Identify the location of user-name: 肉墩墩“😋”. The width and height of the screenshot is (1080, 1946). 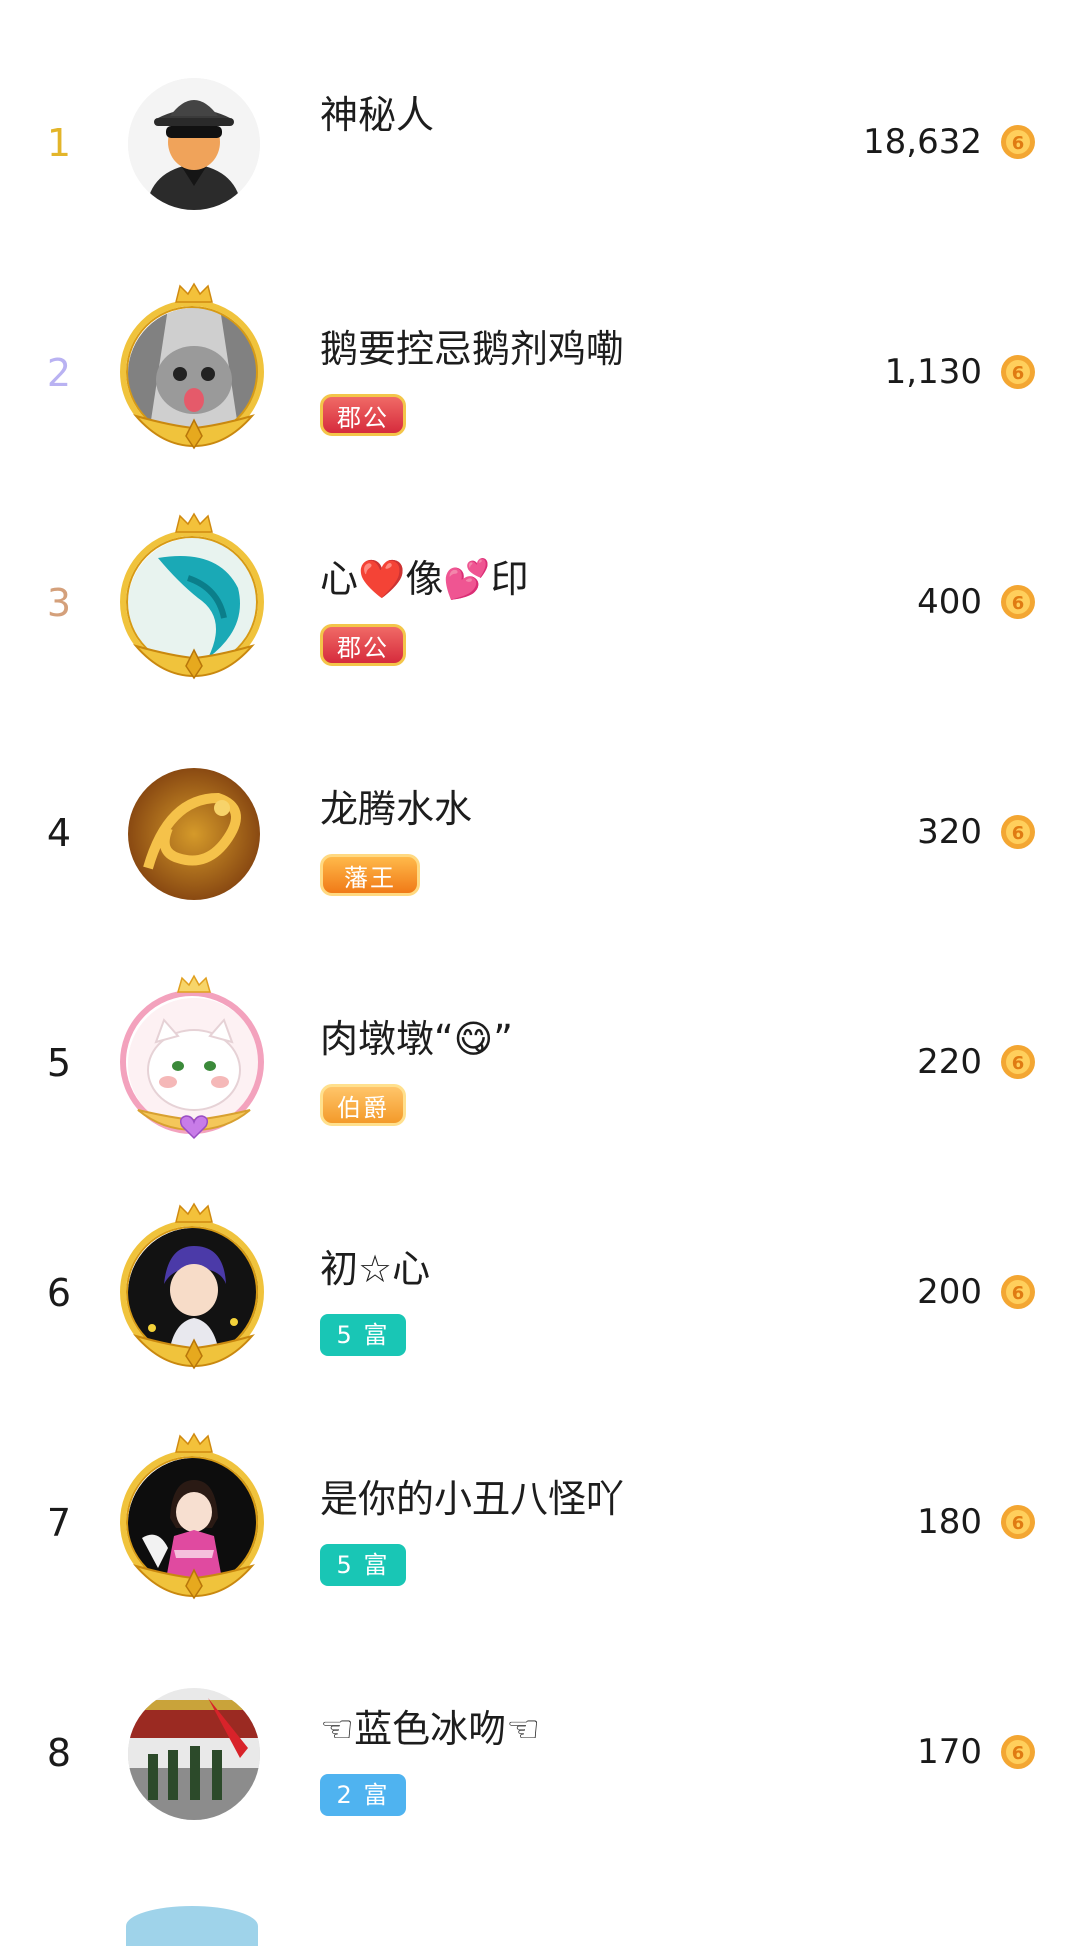
(416, 1039).